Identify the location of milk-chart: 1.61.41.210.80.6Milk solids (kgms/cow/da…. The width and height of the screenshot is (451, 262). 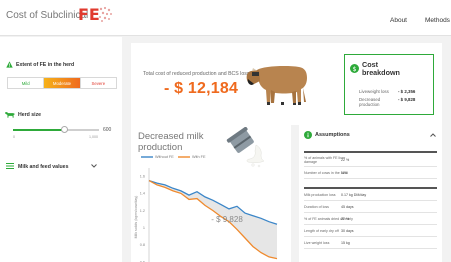
(206, 215).